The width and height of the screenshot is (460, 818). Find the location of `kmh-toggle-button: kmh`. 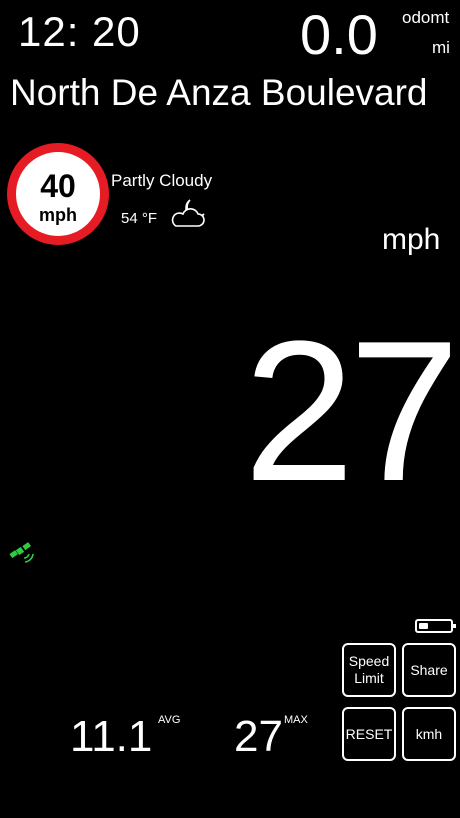

kmh-toggle-button: kmh is located at coordinates (429, 734).